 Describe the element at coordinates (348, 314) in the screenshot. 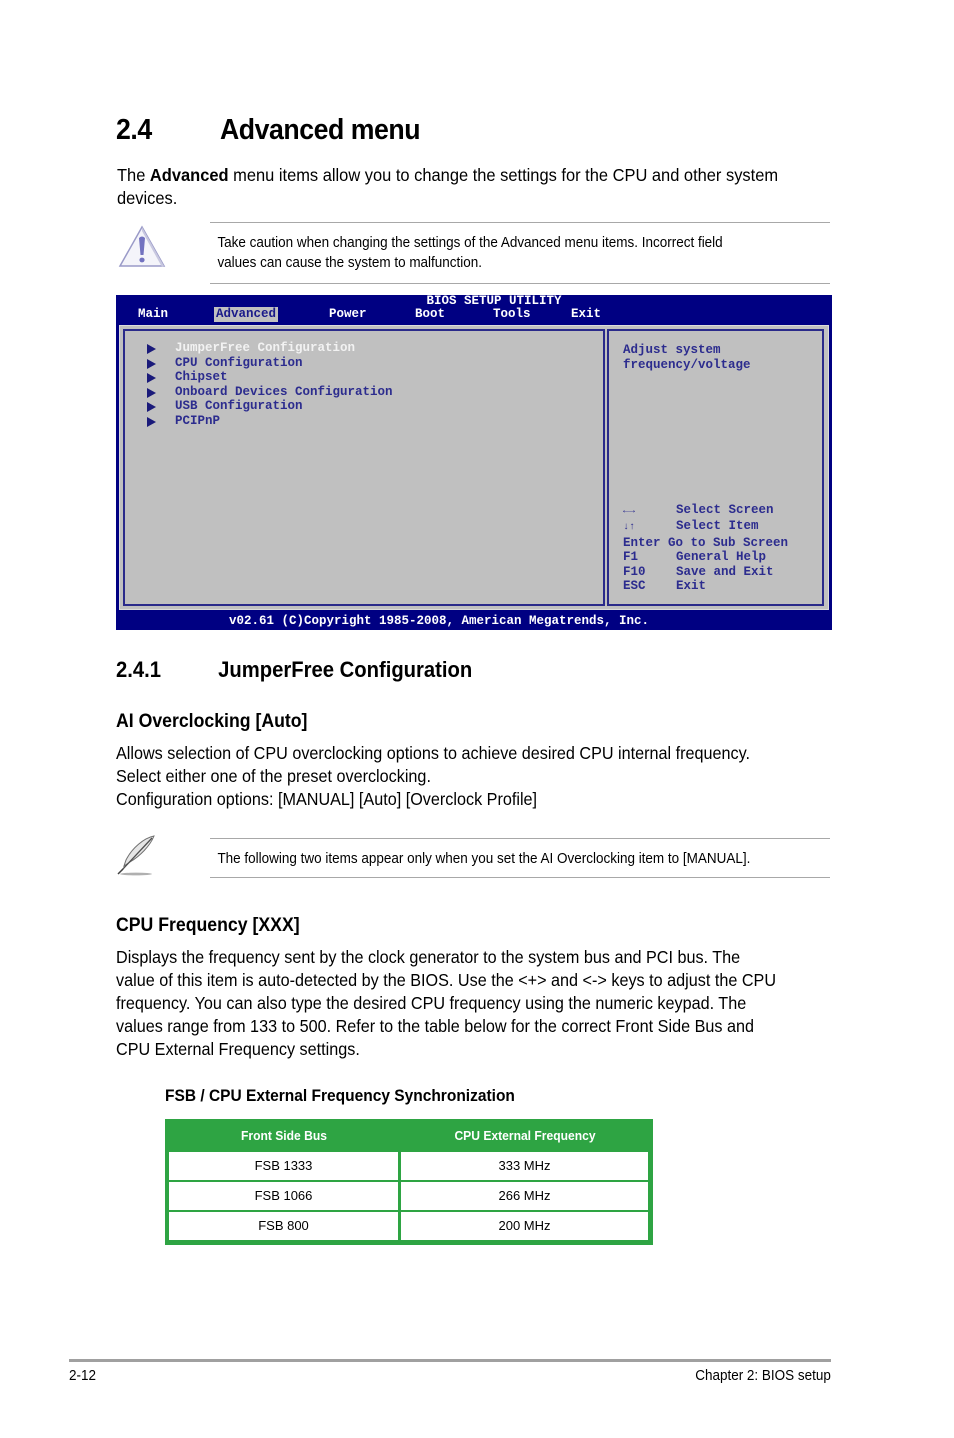

I see `bios-tab-power: Power` at that location.